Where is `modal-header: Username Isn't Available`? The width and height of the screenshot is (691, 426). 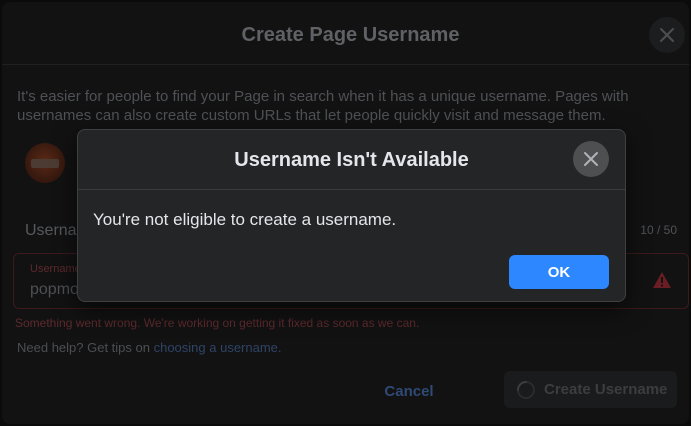 modal-header: Username Isn't Available is located at coordinates (351, 160).